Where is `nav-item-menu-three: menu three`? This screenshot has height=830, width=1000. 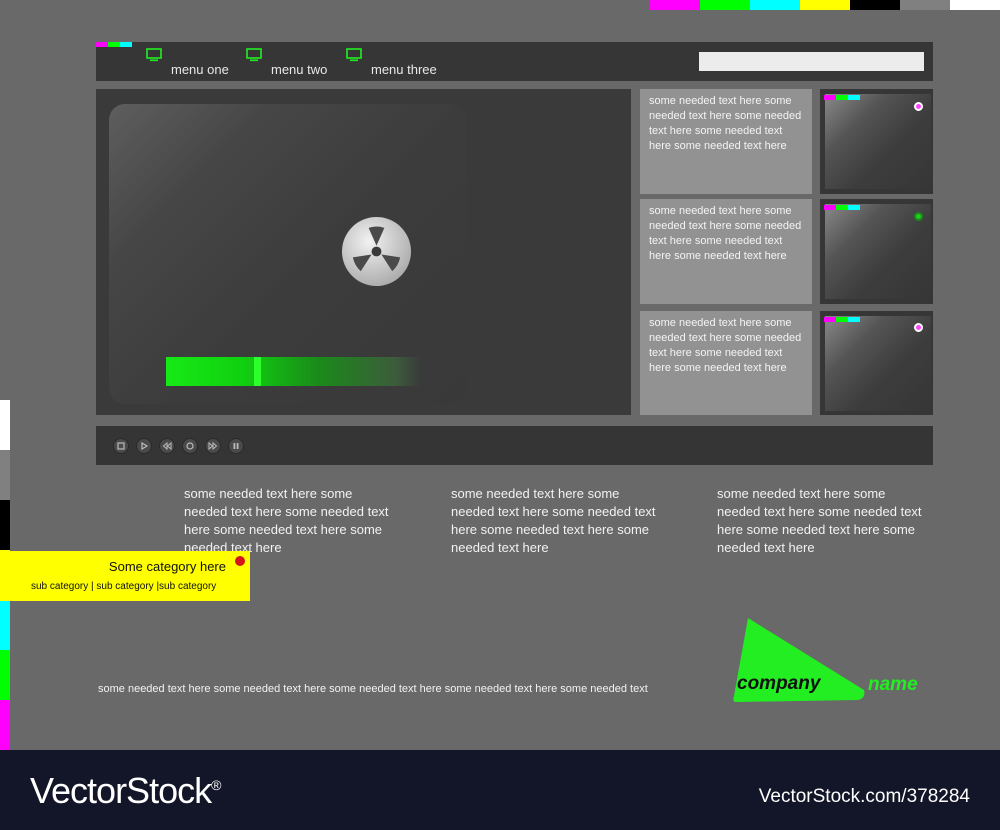 nav-item-menu-three: menu three is located at coordinates (391, 63).